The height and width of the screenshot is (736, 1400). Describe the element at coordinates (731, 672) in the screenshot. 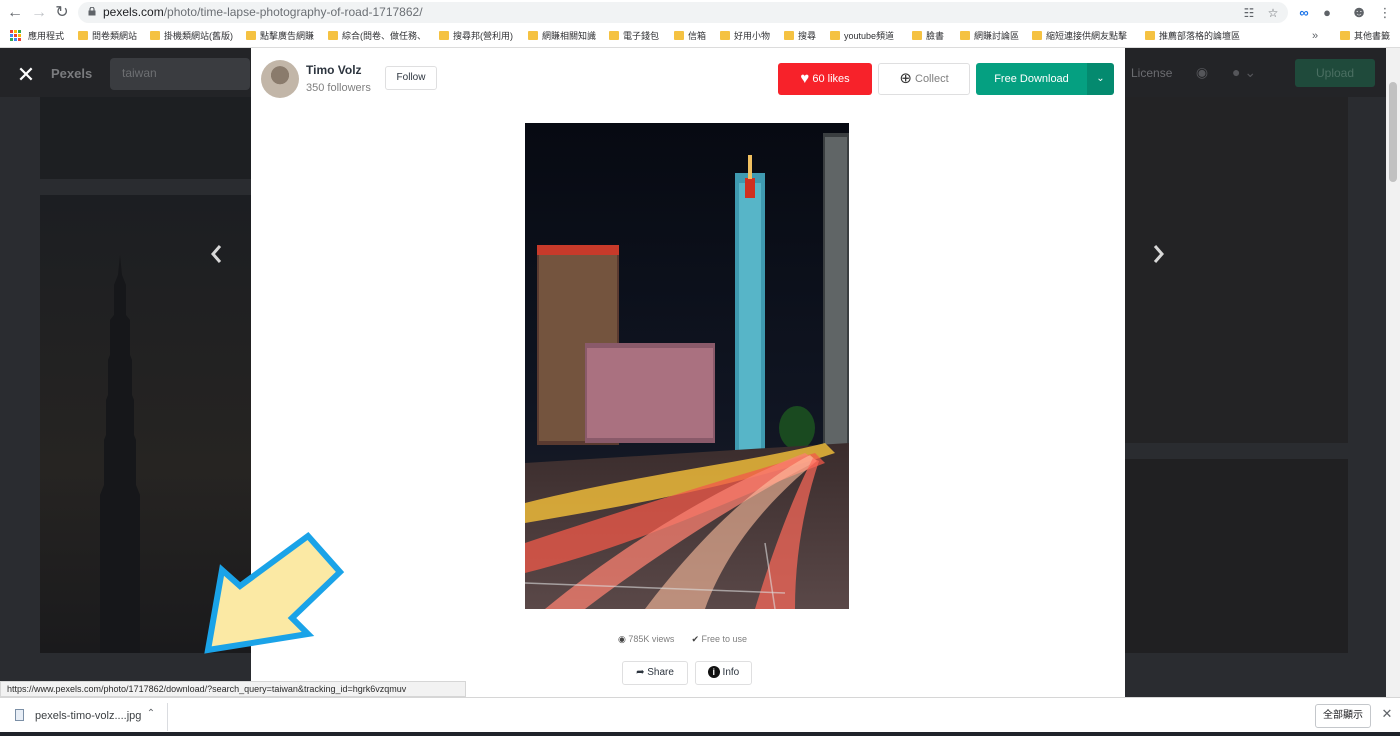

I see `info-label: Info` at that location.